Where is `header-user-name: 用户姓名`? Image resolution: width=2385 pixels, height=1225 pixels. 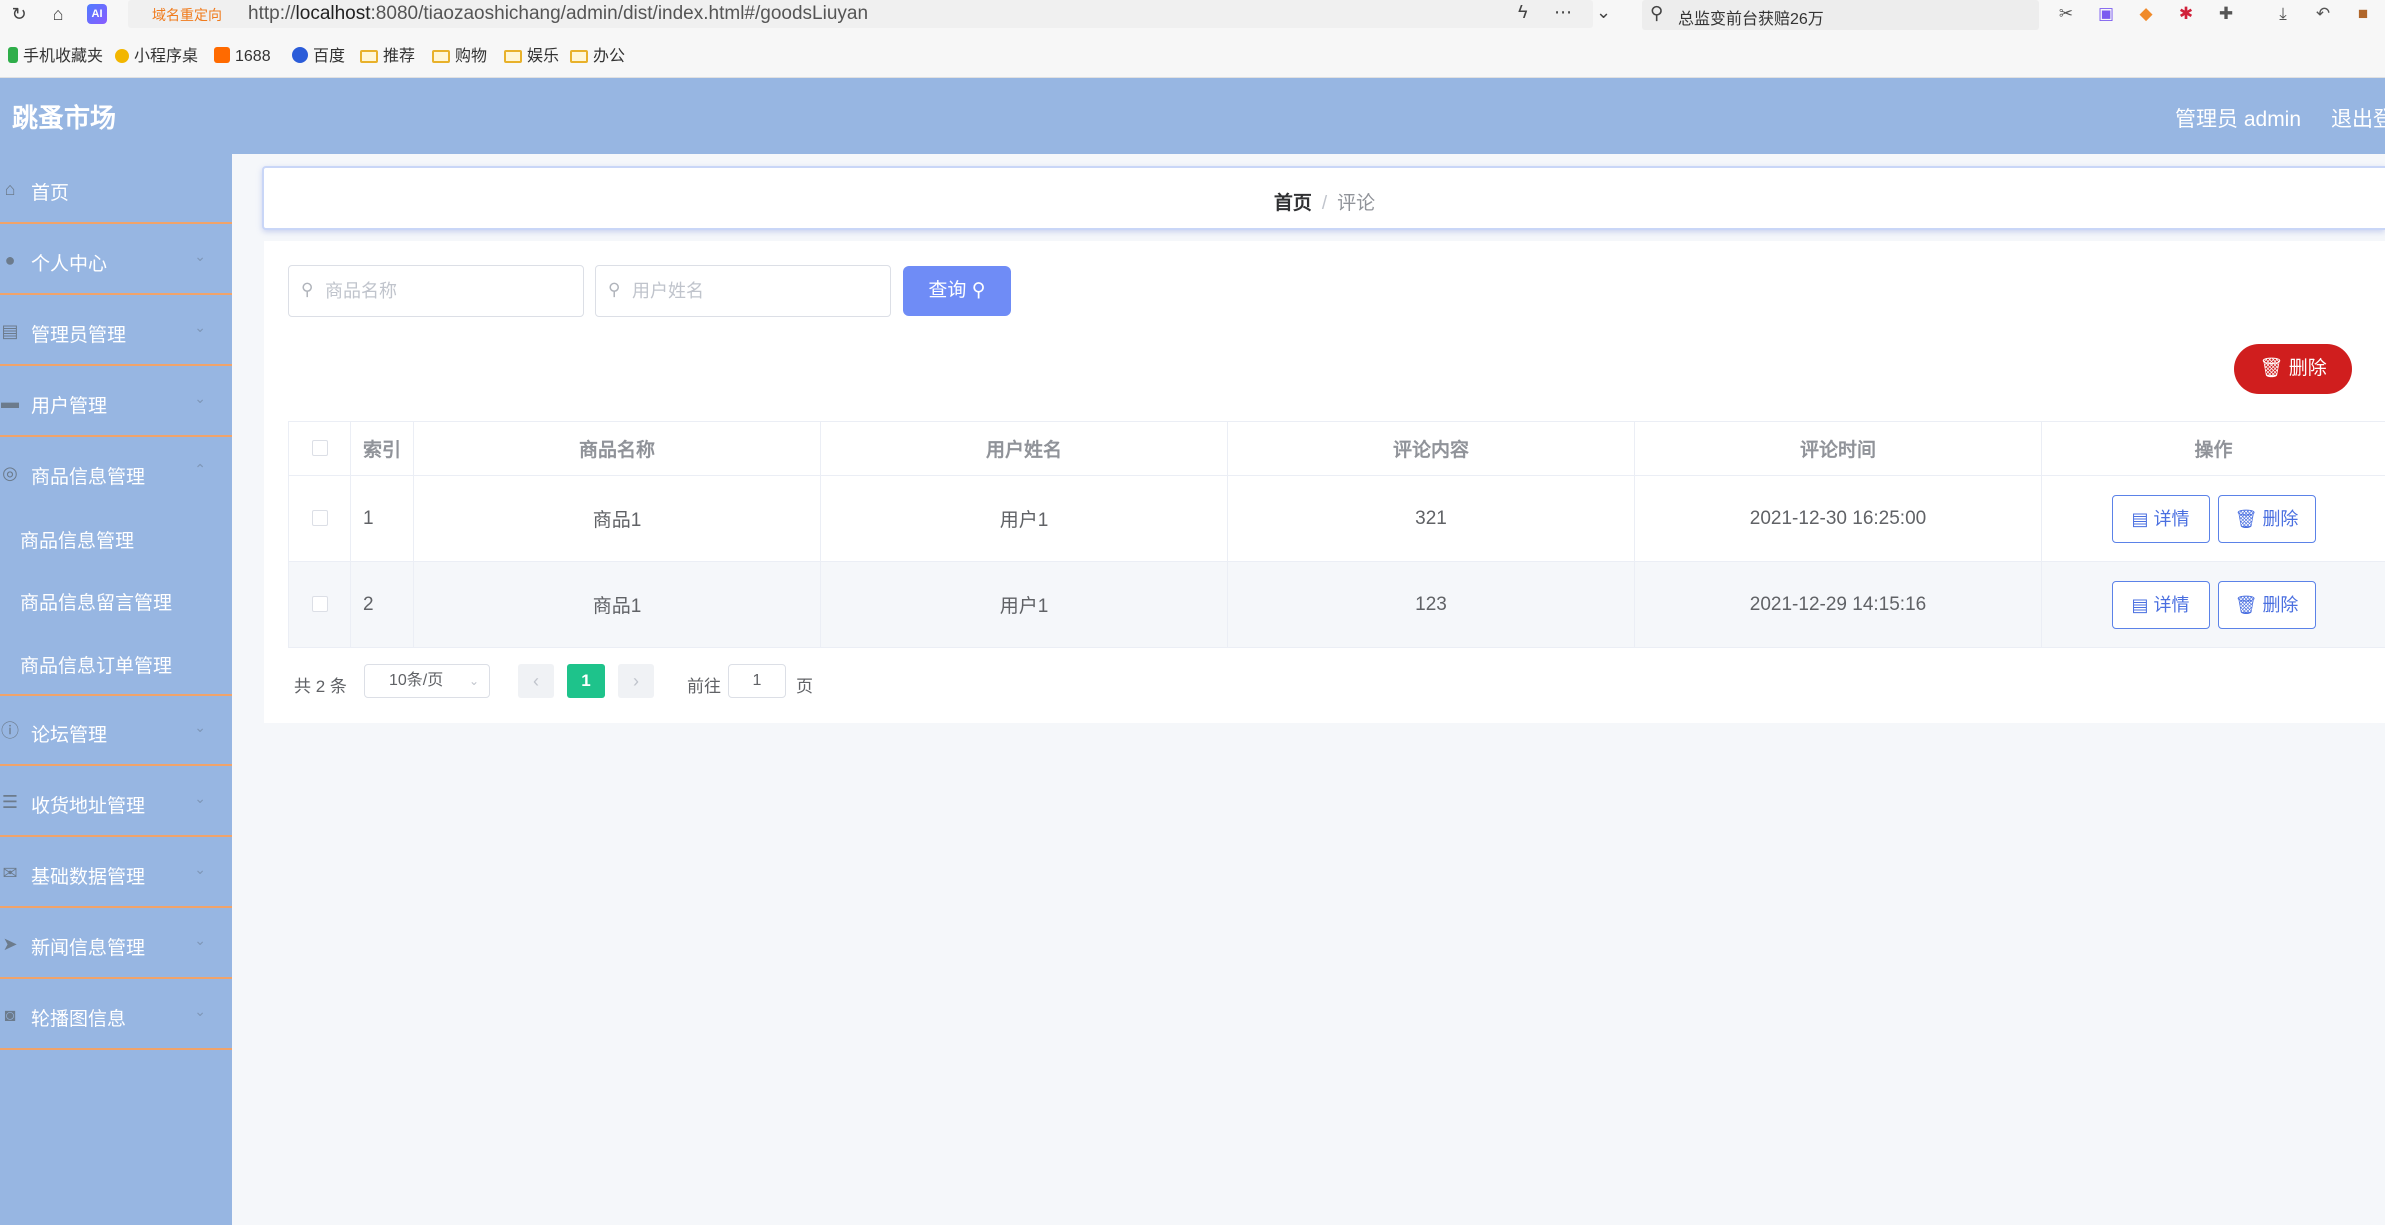
header-user-name: 用户姓名 is located at coordinates (1024, 448).